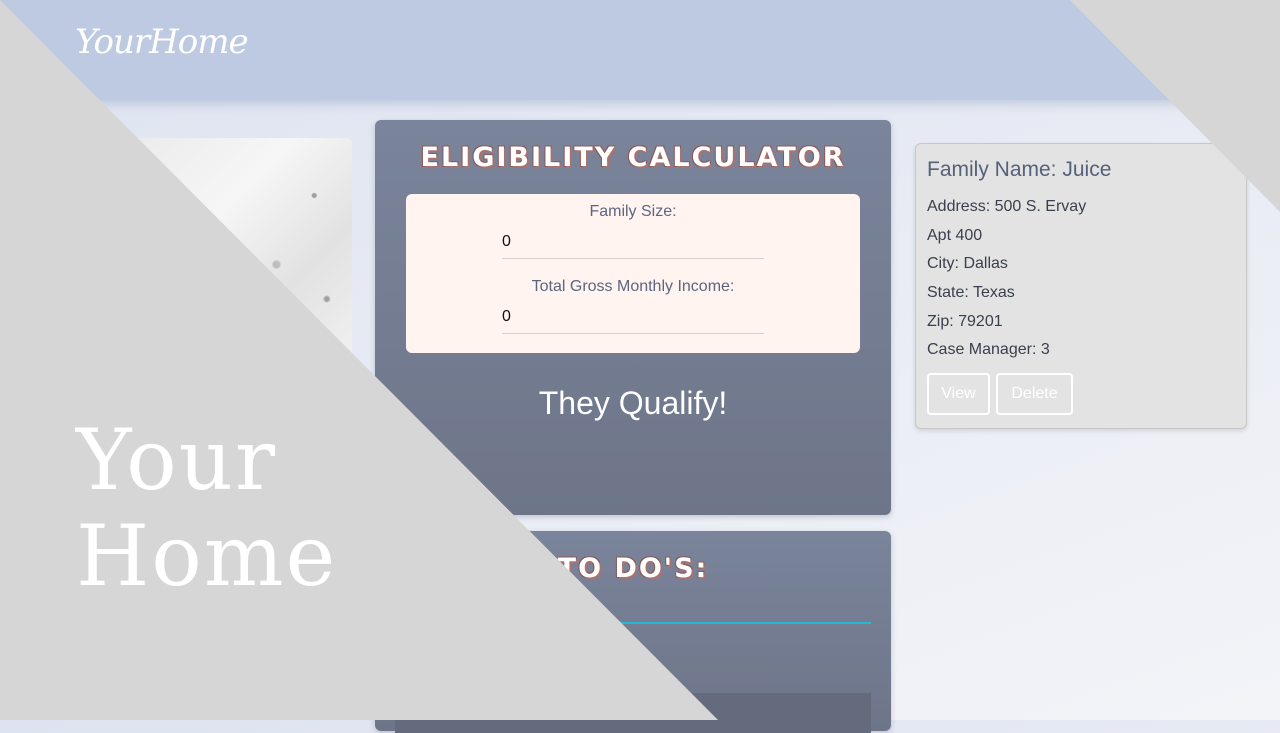 This screenshot has height=733, width=1280. I want to click on marble-image, so click(226, 253).